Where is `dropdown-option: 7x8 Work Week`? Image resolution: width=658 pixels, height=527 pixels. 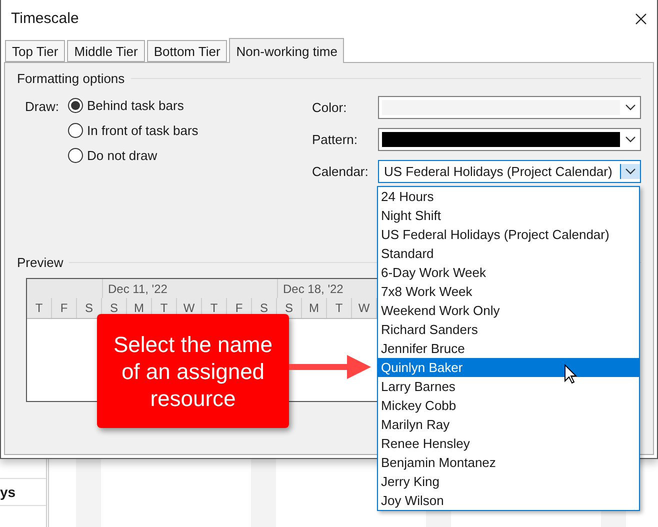
dropdown-option: 7x8 Work Week is located at coordinates (508, 291).